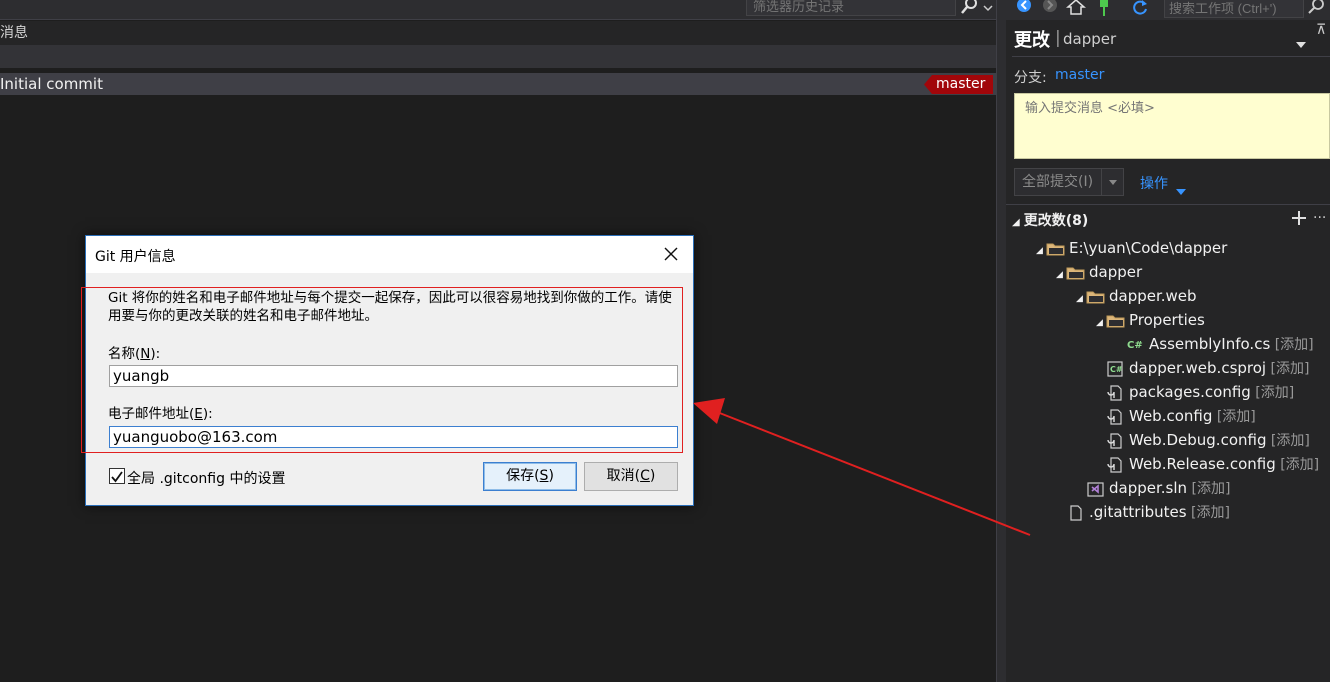 The width and height of the screenshot is (1330, 682). Describe the element at coordinates (393, 376) in the screenshot. I see `name-field` at that location.